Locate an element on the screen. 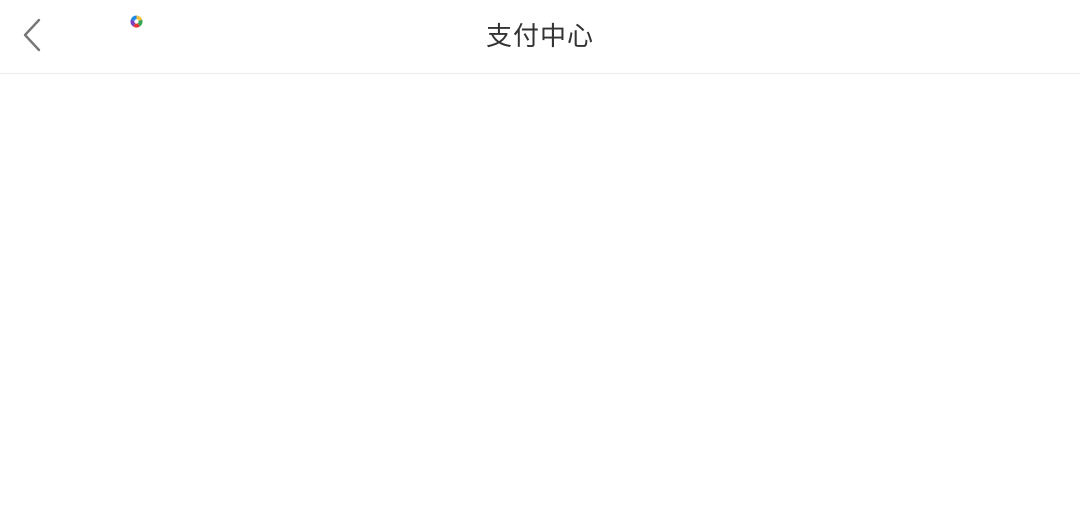 The image size is (1080, 508). chevron-left-icon is located at coordinates (32, 37).